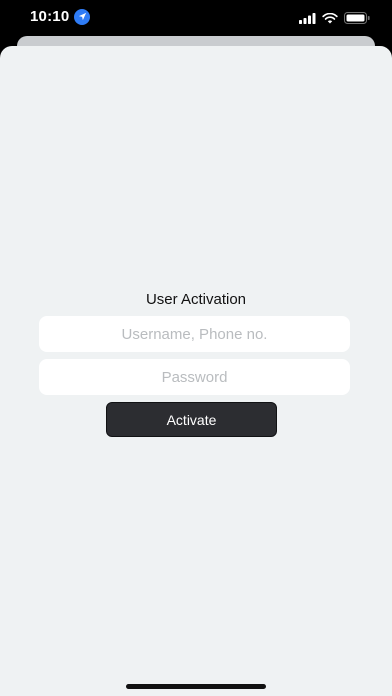 This screenshot has width=392, height=696. What do you see at coordinates (191, 419) in the screenshot?
I see `activate-button: Activate` at bounding box center [191, 419].